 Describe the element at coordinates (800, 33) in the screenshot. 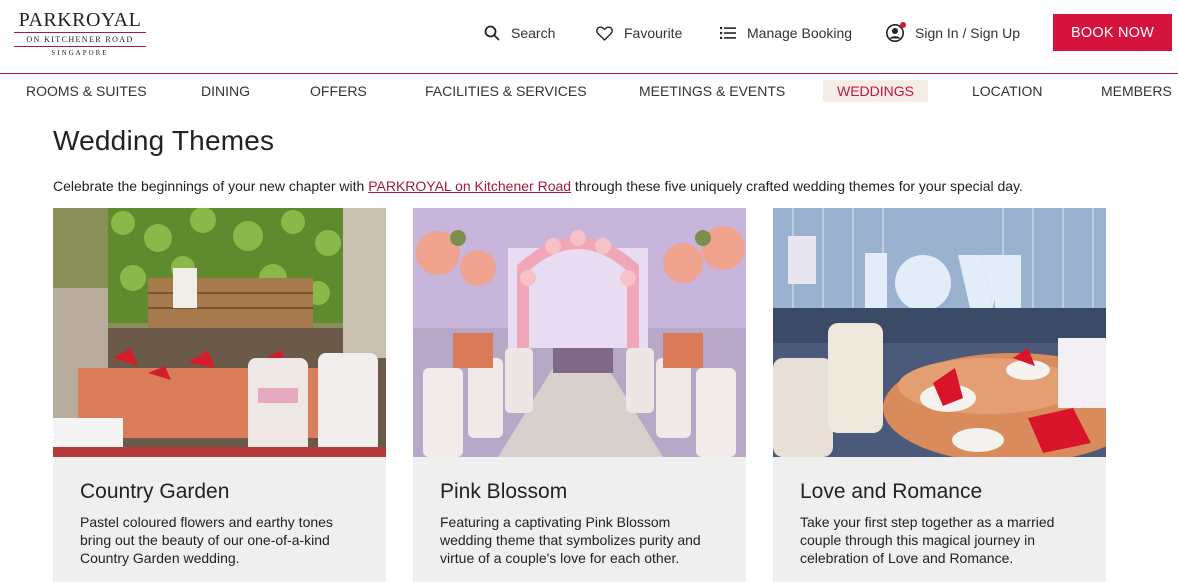

I see `manage-booking-label: Manage Booking` at that location.